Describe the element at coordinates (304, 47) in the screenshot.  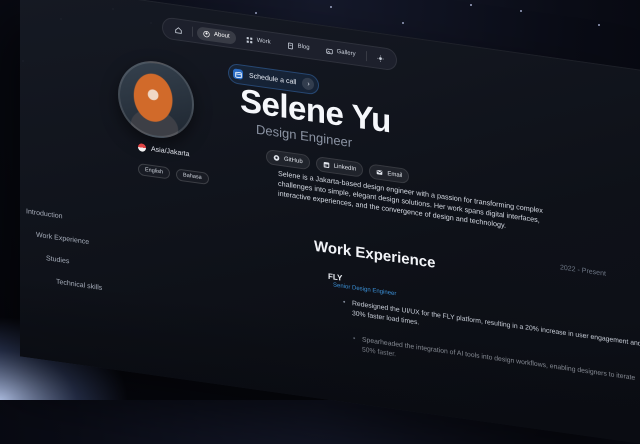
I see `nav-blog-label: Blog` at that location.